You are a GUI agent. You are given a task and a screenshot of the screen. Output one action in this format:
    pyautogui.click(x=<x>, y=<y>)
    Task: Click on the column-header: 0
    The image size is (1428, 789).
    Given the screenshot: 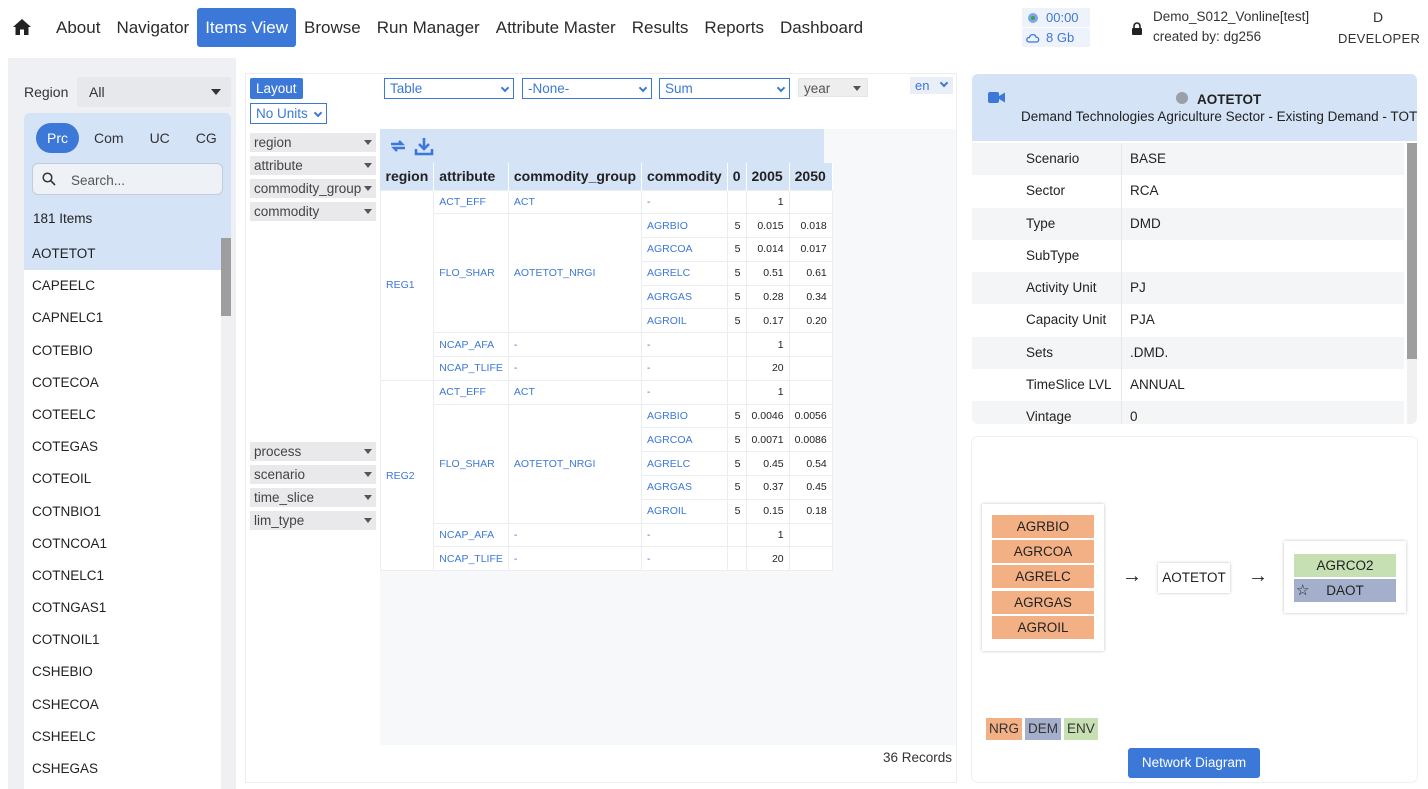 What is the action you would take?
    pyautogui.click(x=737, y=176)
    